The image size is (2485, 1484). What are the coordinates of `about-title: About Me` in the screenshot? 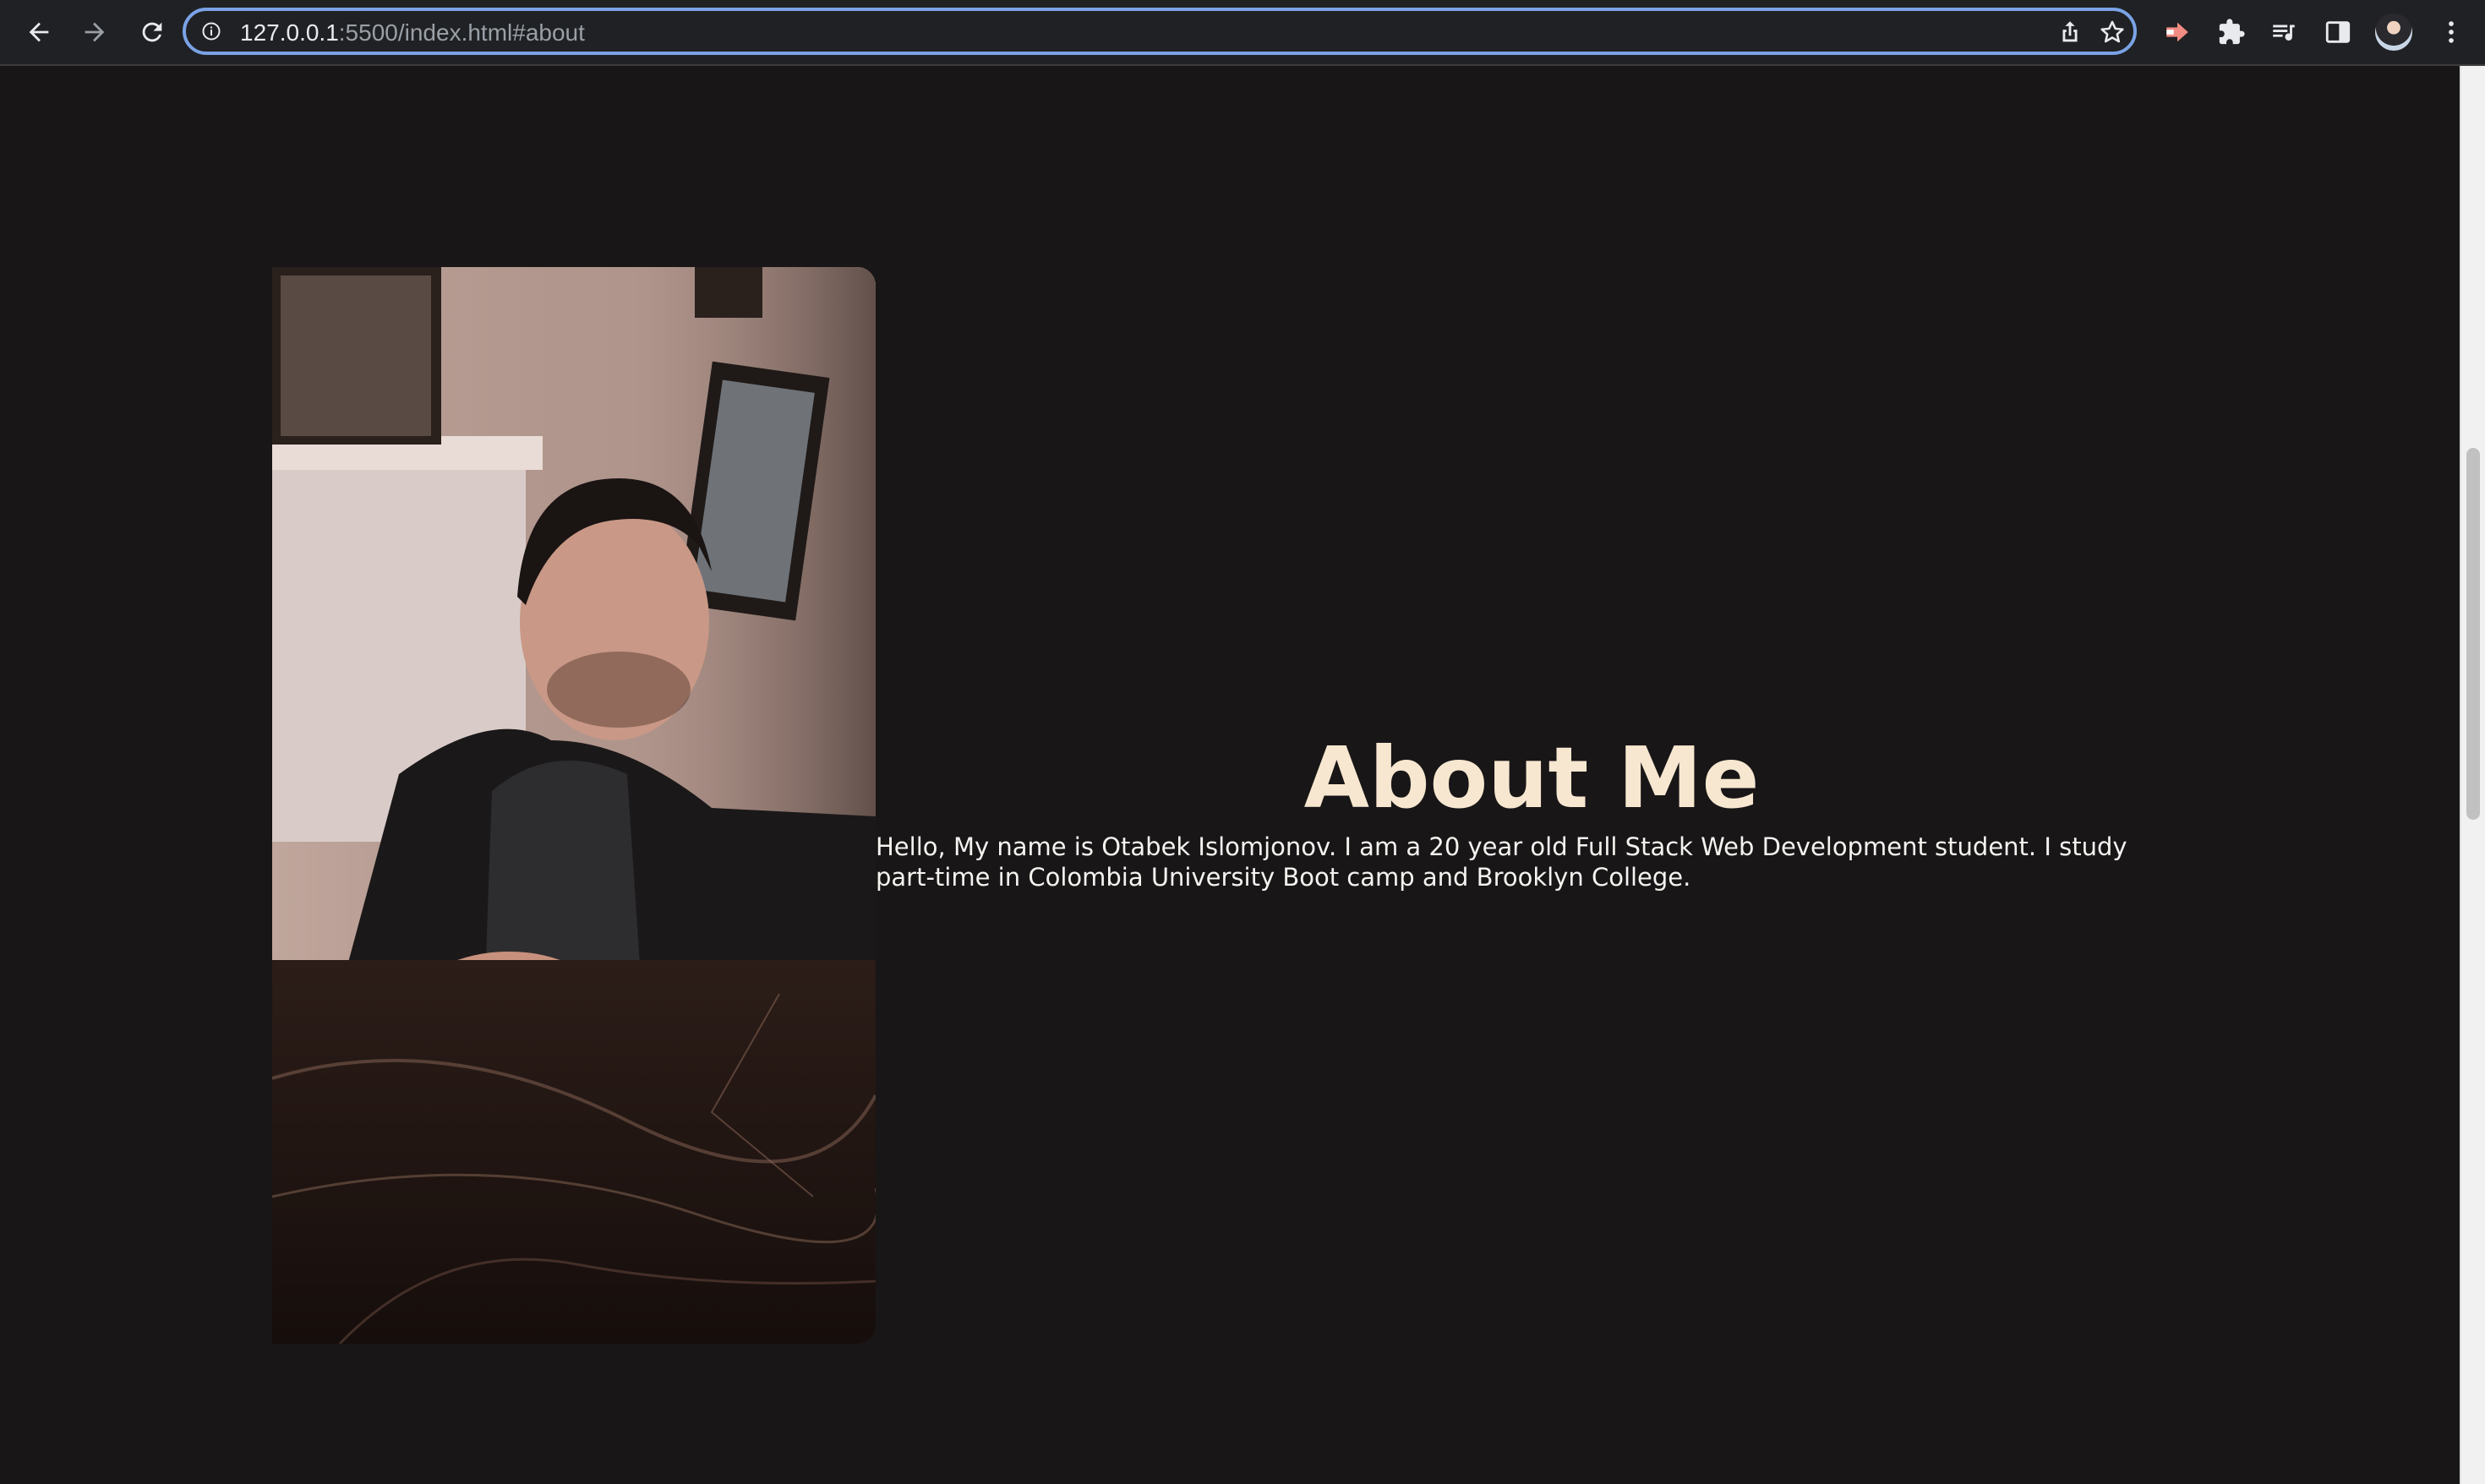 It's located at (1531, 778).